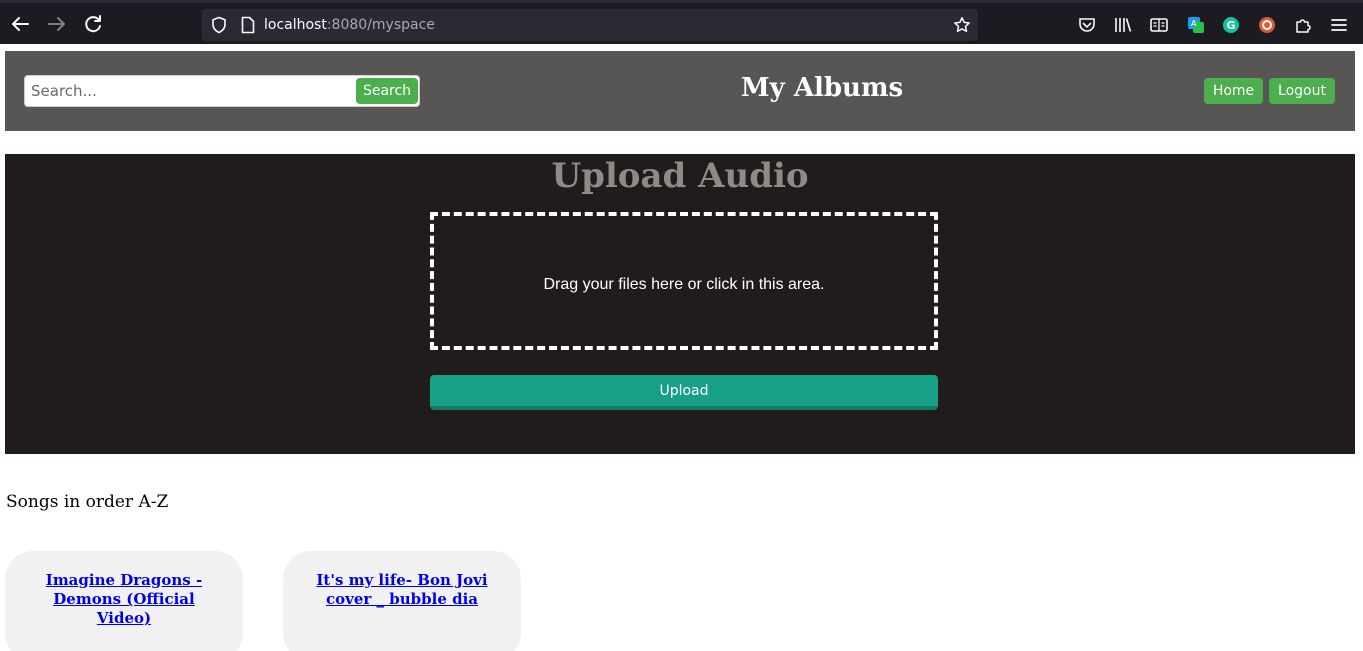  I want to click on grammarly-icon: G, so click(1231, 25).